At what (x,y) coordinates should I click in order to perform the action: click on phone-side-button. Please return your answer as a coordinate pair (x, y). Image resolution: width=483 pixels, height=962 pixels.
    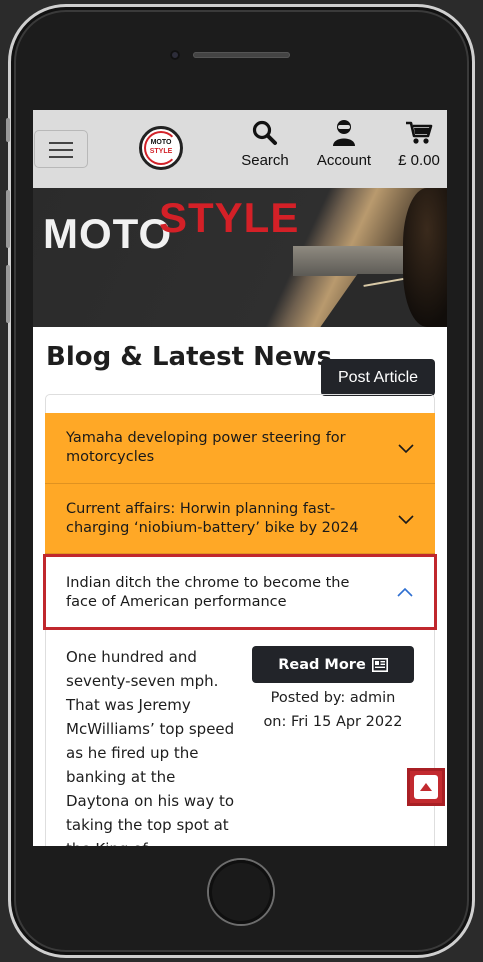
    Looking at the image, I should click on (8, 130).